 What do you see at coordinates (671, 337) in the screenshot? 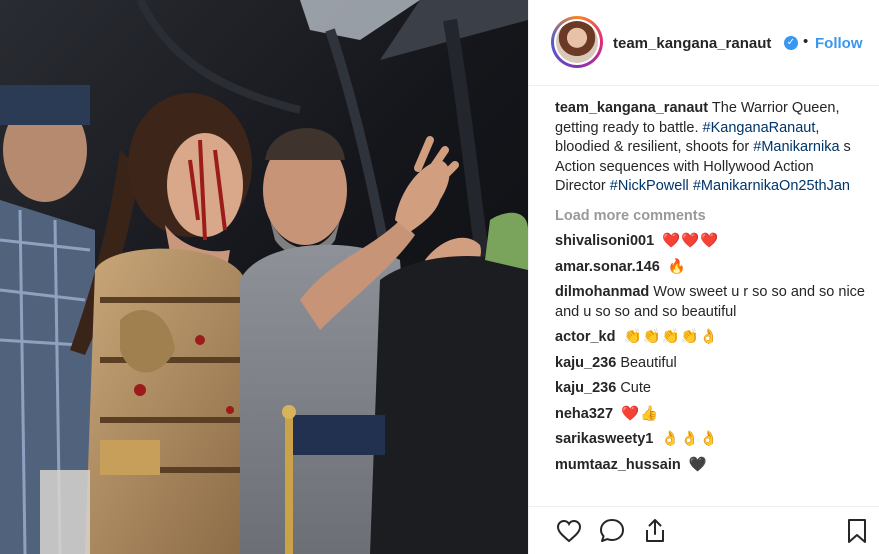
I see `comment-text: 👏👏👏👏👌` at bounding box center [671, 337].